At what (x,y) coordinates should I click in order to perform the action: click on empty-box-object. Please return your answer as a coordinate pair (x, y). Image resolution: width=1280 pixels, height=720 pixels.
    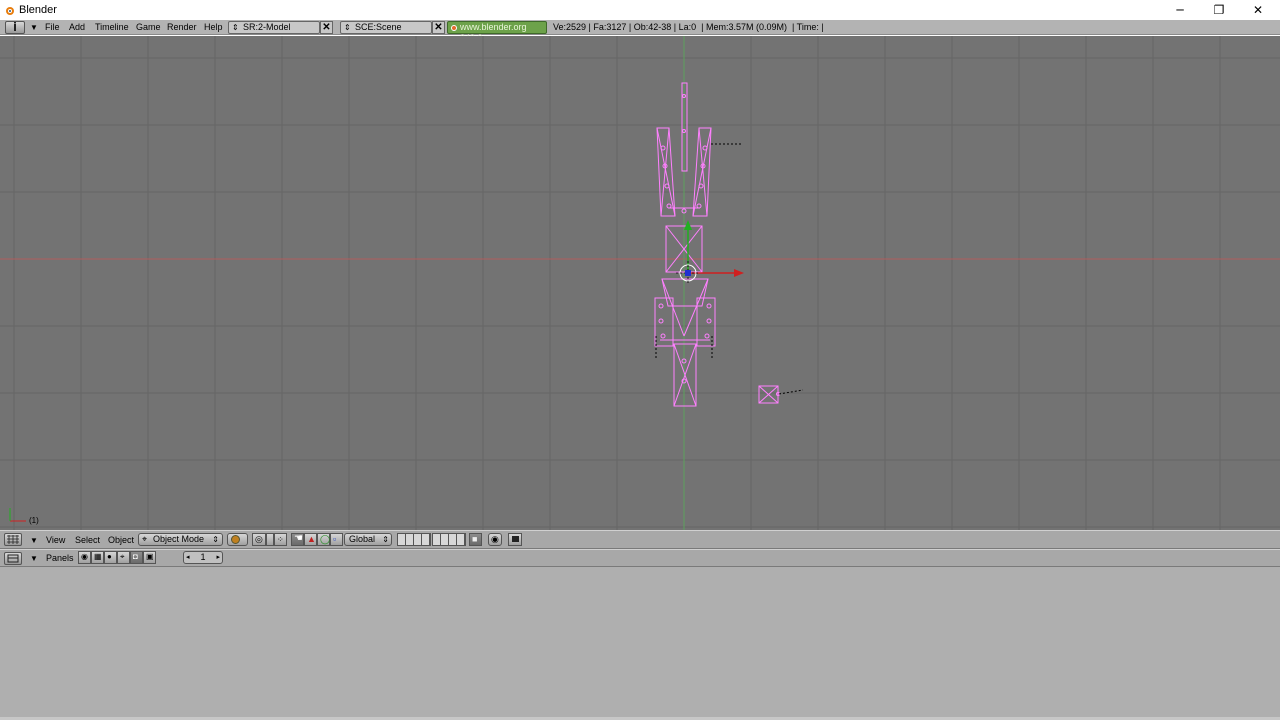
    Looking at the image, I should click on (781, 394).